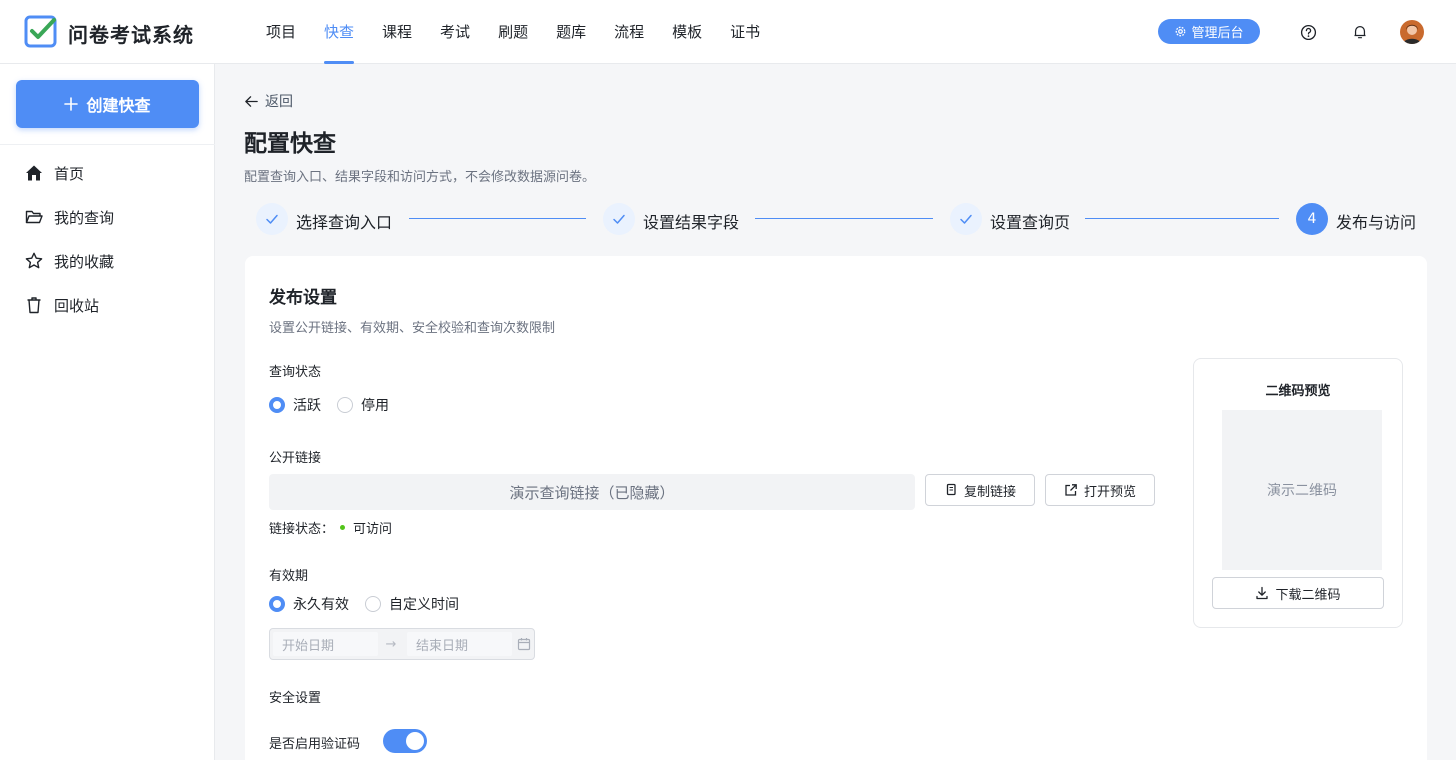 This screenshot has height=760, width=1456. I want to click on nav-item-template: 模板, so click(687, 32).